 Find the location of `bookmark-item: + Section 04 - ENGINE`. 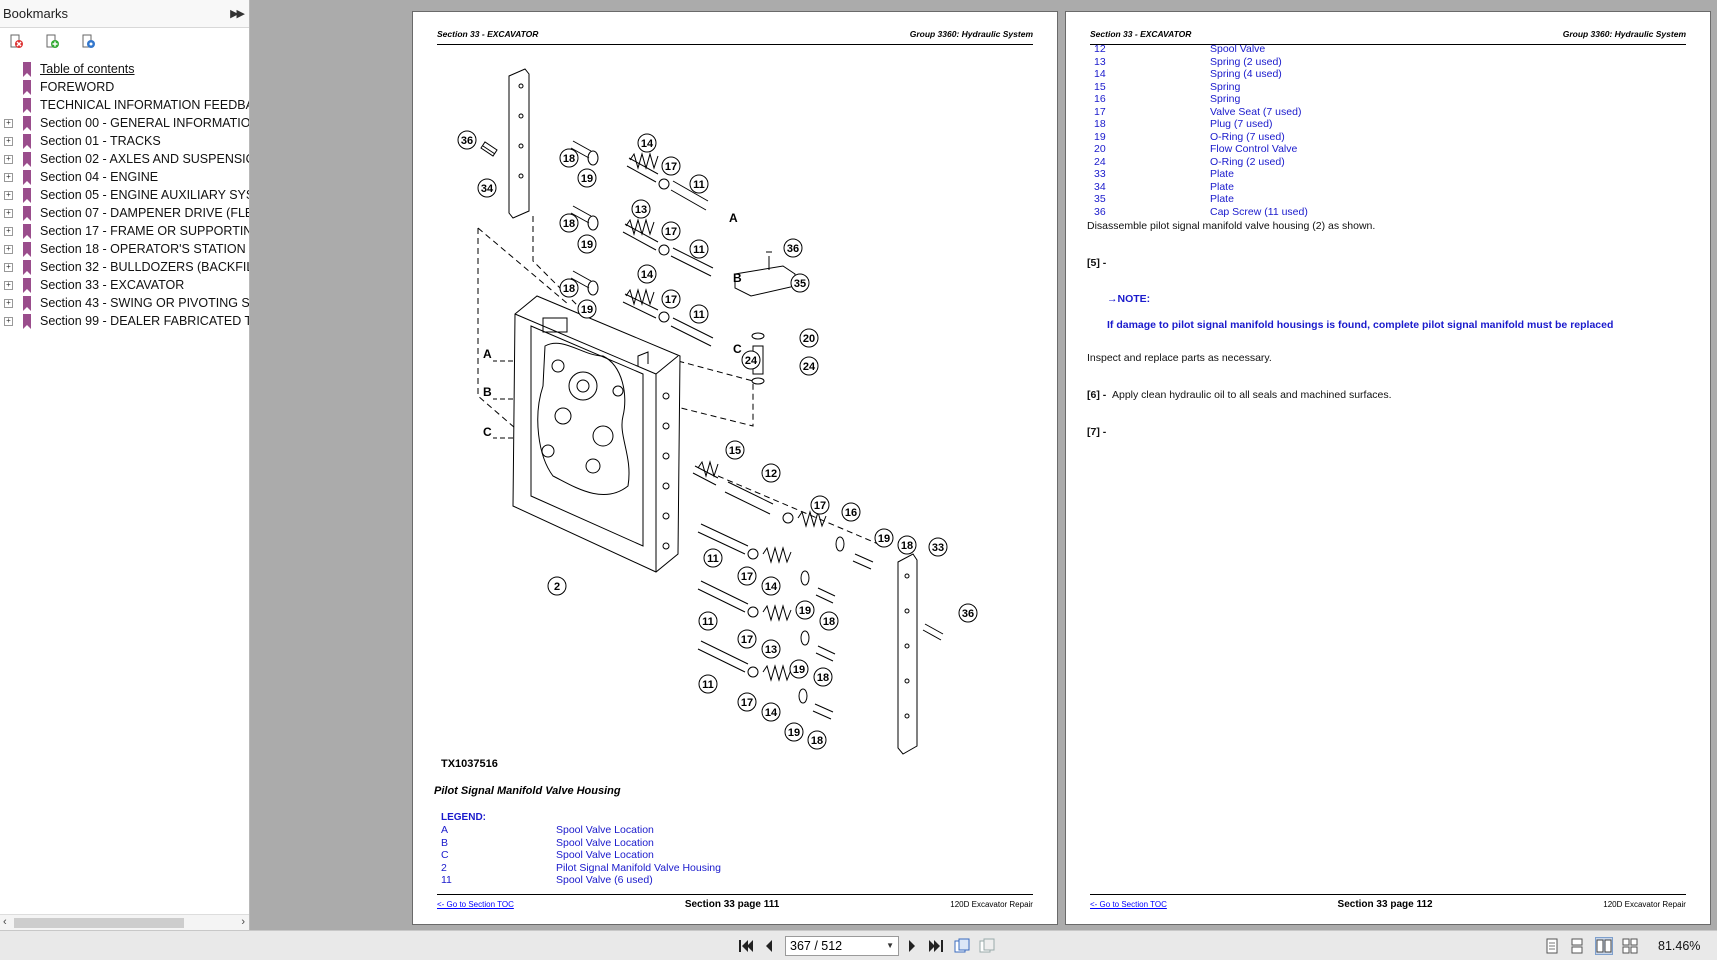

bookmark-item: + Section 04 - ENGINE is located at coordinates (124, 177).